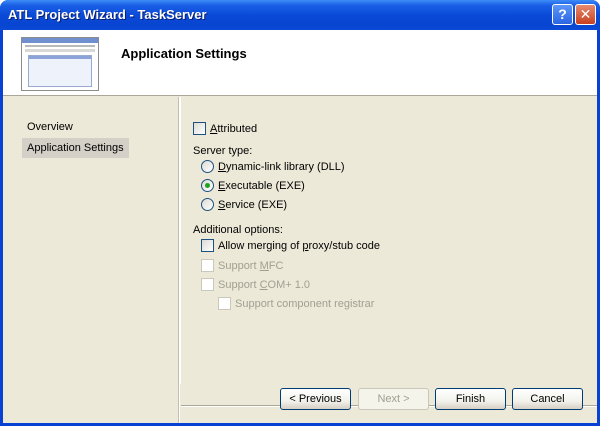 The image size is (600, 426). Describe the element at coordinates (60, 64) in the screenshot. I see `wizard-thumbnail-icon` at that location.